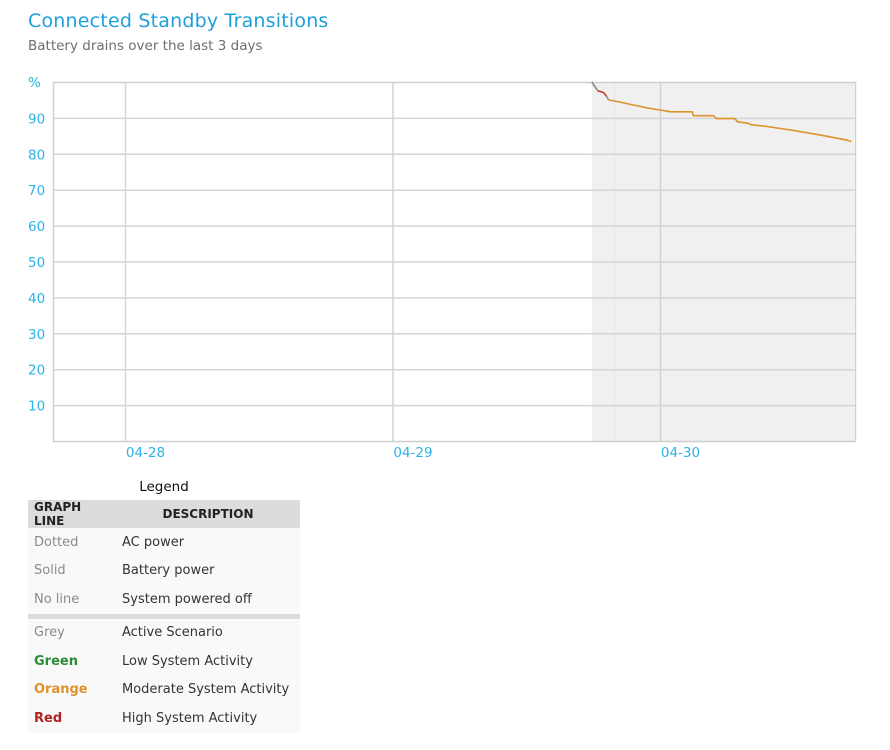  Describe the element at coordinates (50, 571) in the screenshot. I see `legend-key: Solid` at that location.